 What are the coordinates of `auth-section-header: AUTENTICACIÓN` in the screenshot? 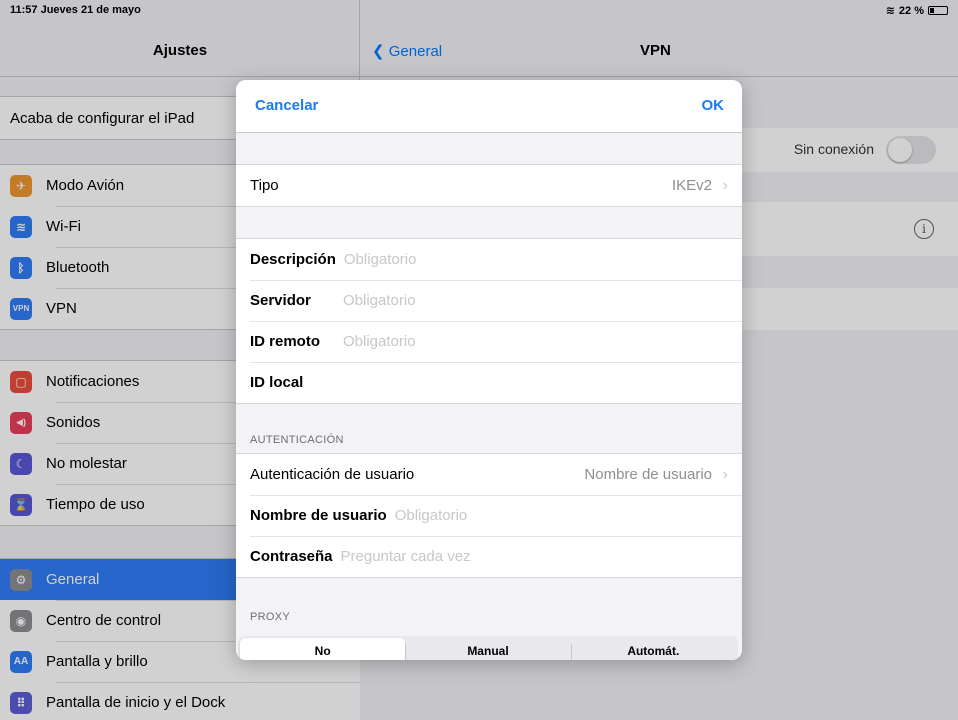 It's located at (297, 440).